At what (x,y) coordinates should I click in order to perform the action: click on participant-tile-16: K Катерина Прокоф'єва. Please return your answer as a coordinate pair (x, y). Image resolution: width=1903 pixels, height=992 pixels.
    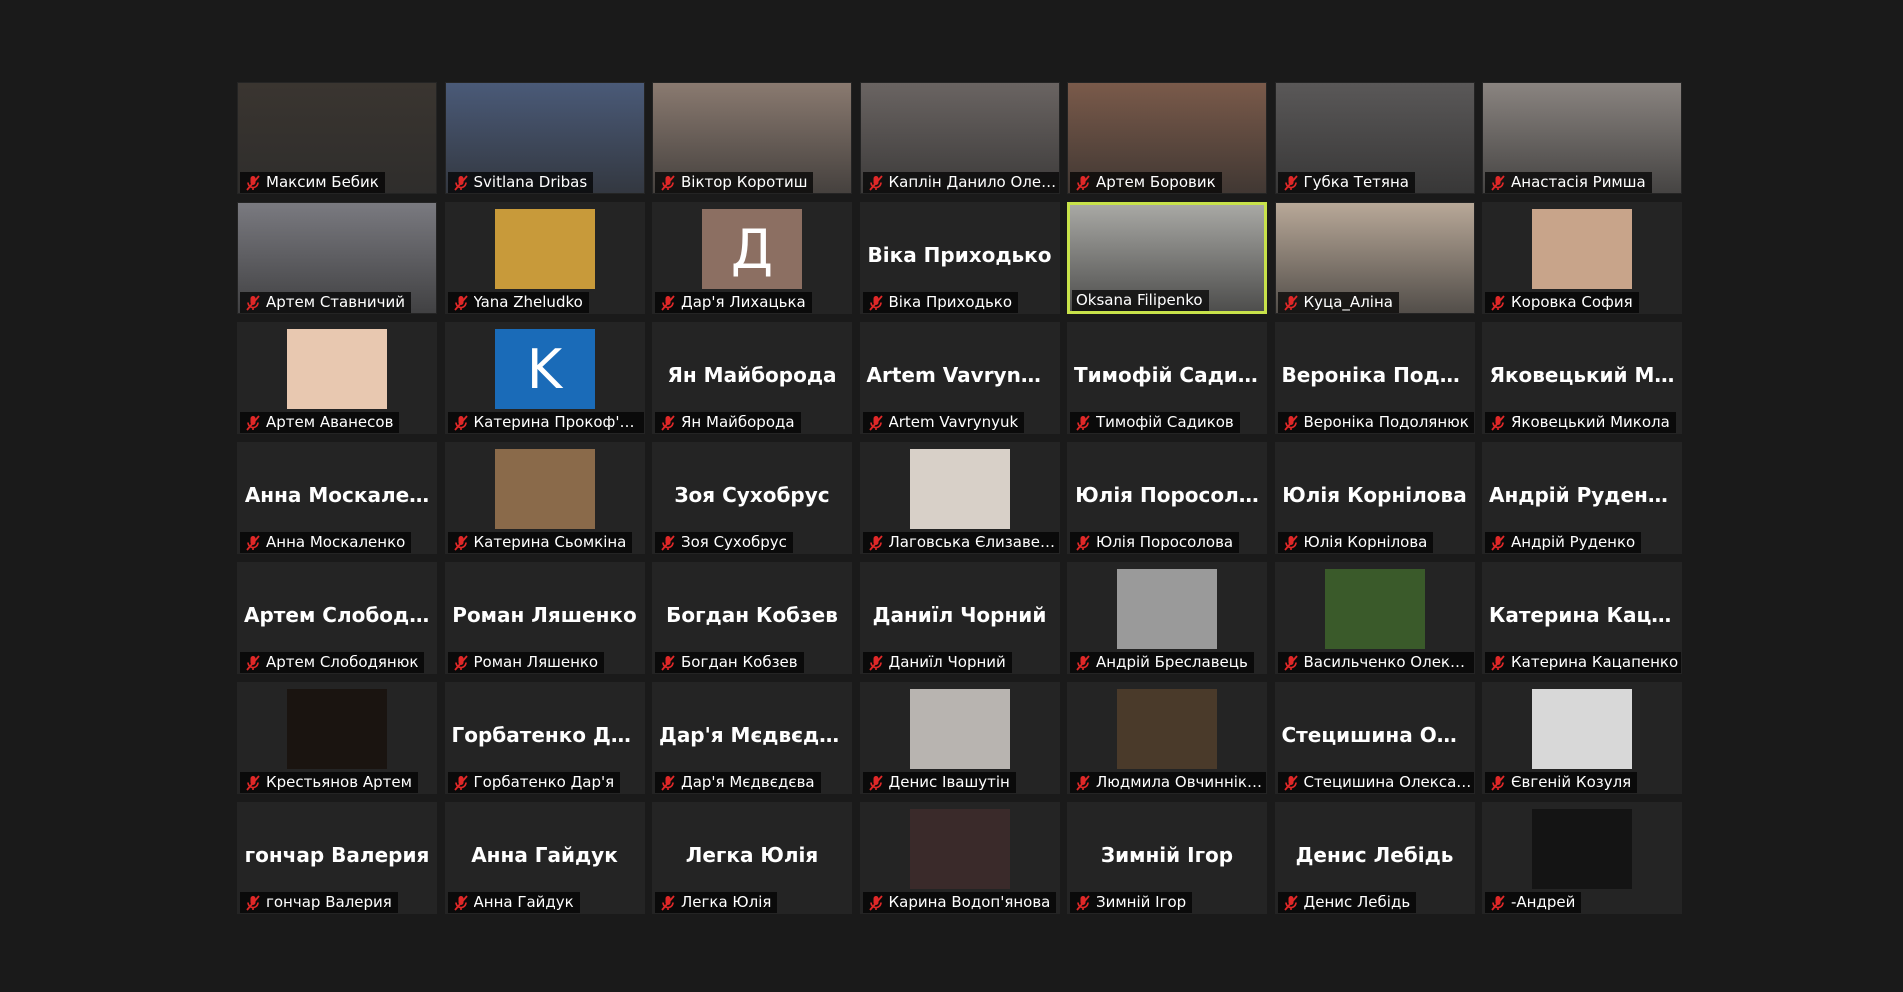
    Looking at the image, I should click on (544, 378).